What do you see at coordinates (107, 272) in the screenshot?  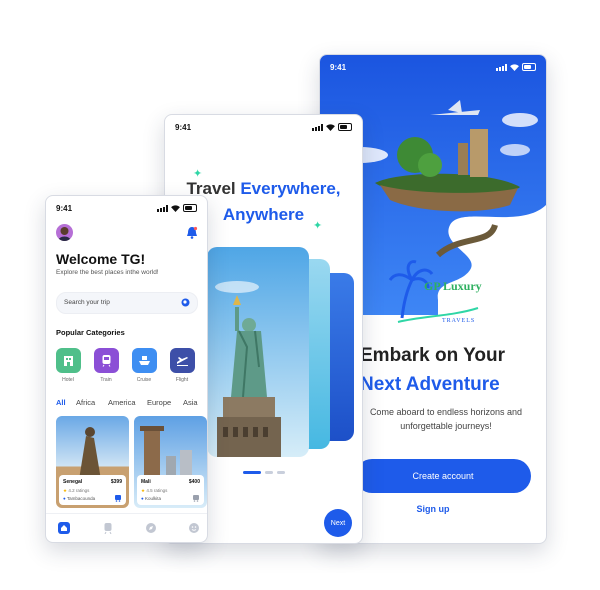 I see `welcome-subtitle: Explore the best places inthe world!` at bounding box center [107, 272].